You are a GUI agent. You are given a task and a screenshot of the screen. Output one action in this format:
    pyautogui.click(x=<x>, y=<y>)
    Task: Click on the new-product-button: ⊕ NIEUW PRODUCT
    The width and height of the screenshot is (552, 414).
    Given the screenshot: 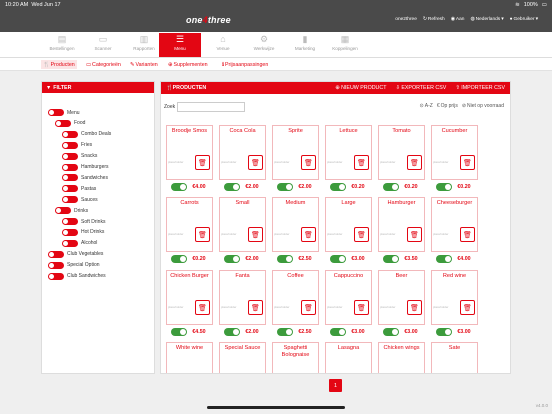 What is the action you would take?
    pyautogui.click(x=360, y=88)
    